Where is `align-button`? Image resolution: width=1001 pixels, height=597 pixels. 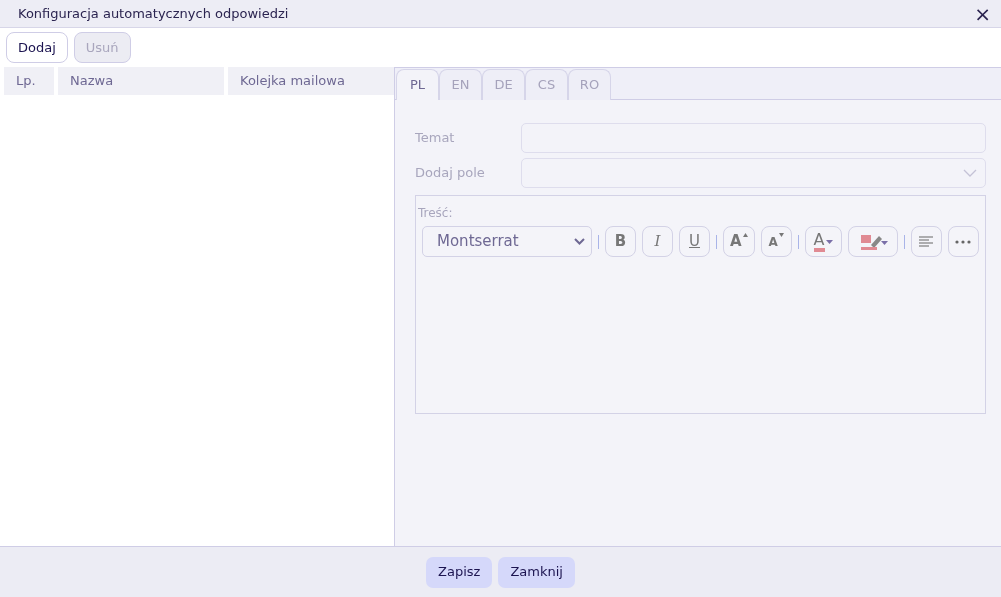
align-button is located at coordinates (926, 241).